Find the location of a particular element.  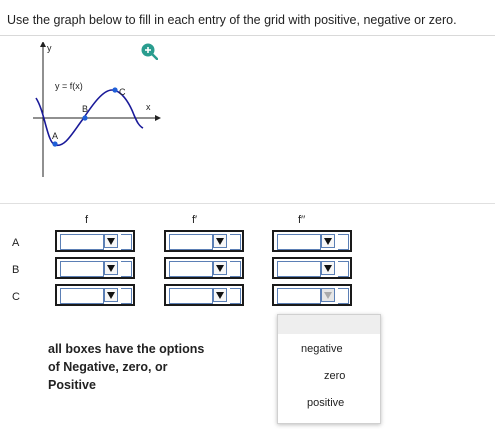

function-graph: y x y = f(x) A B C is located at coordinates (97, 109).